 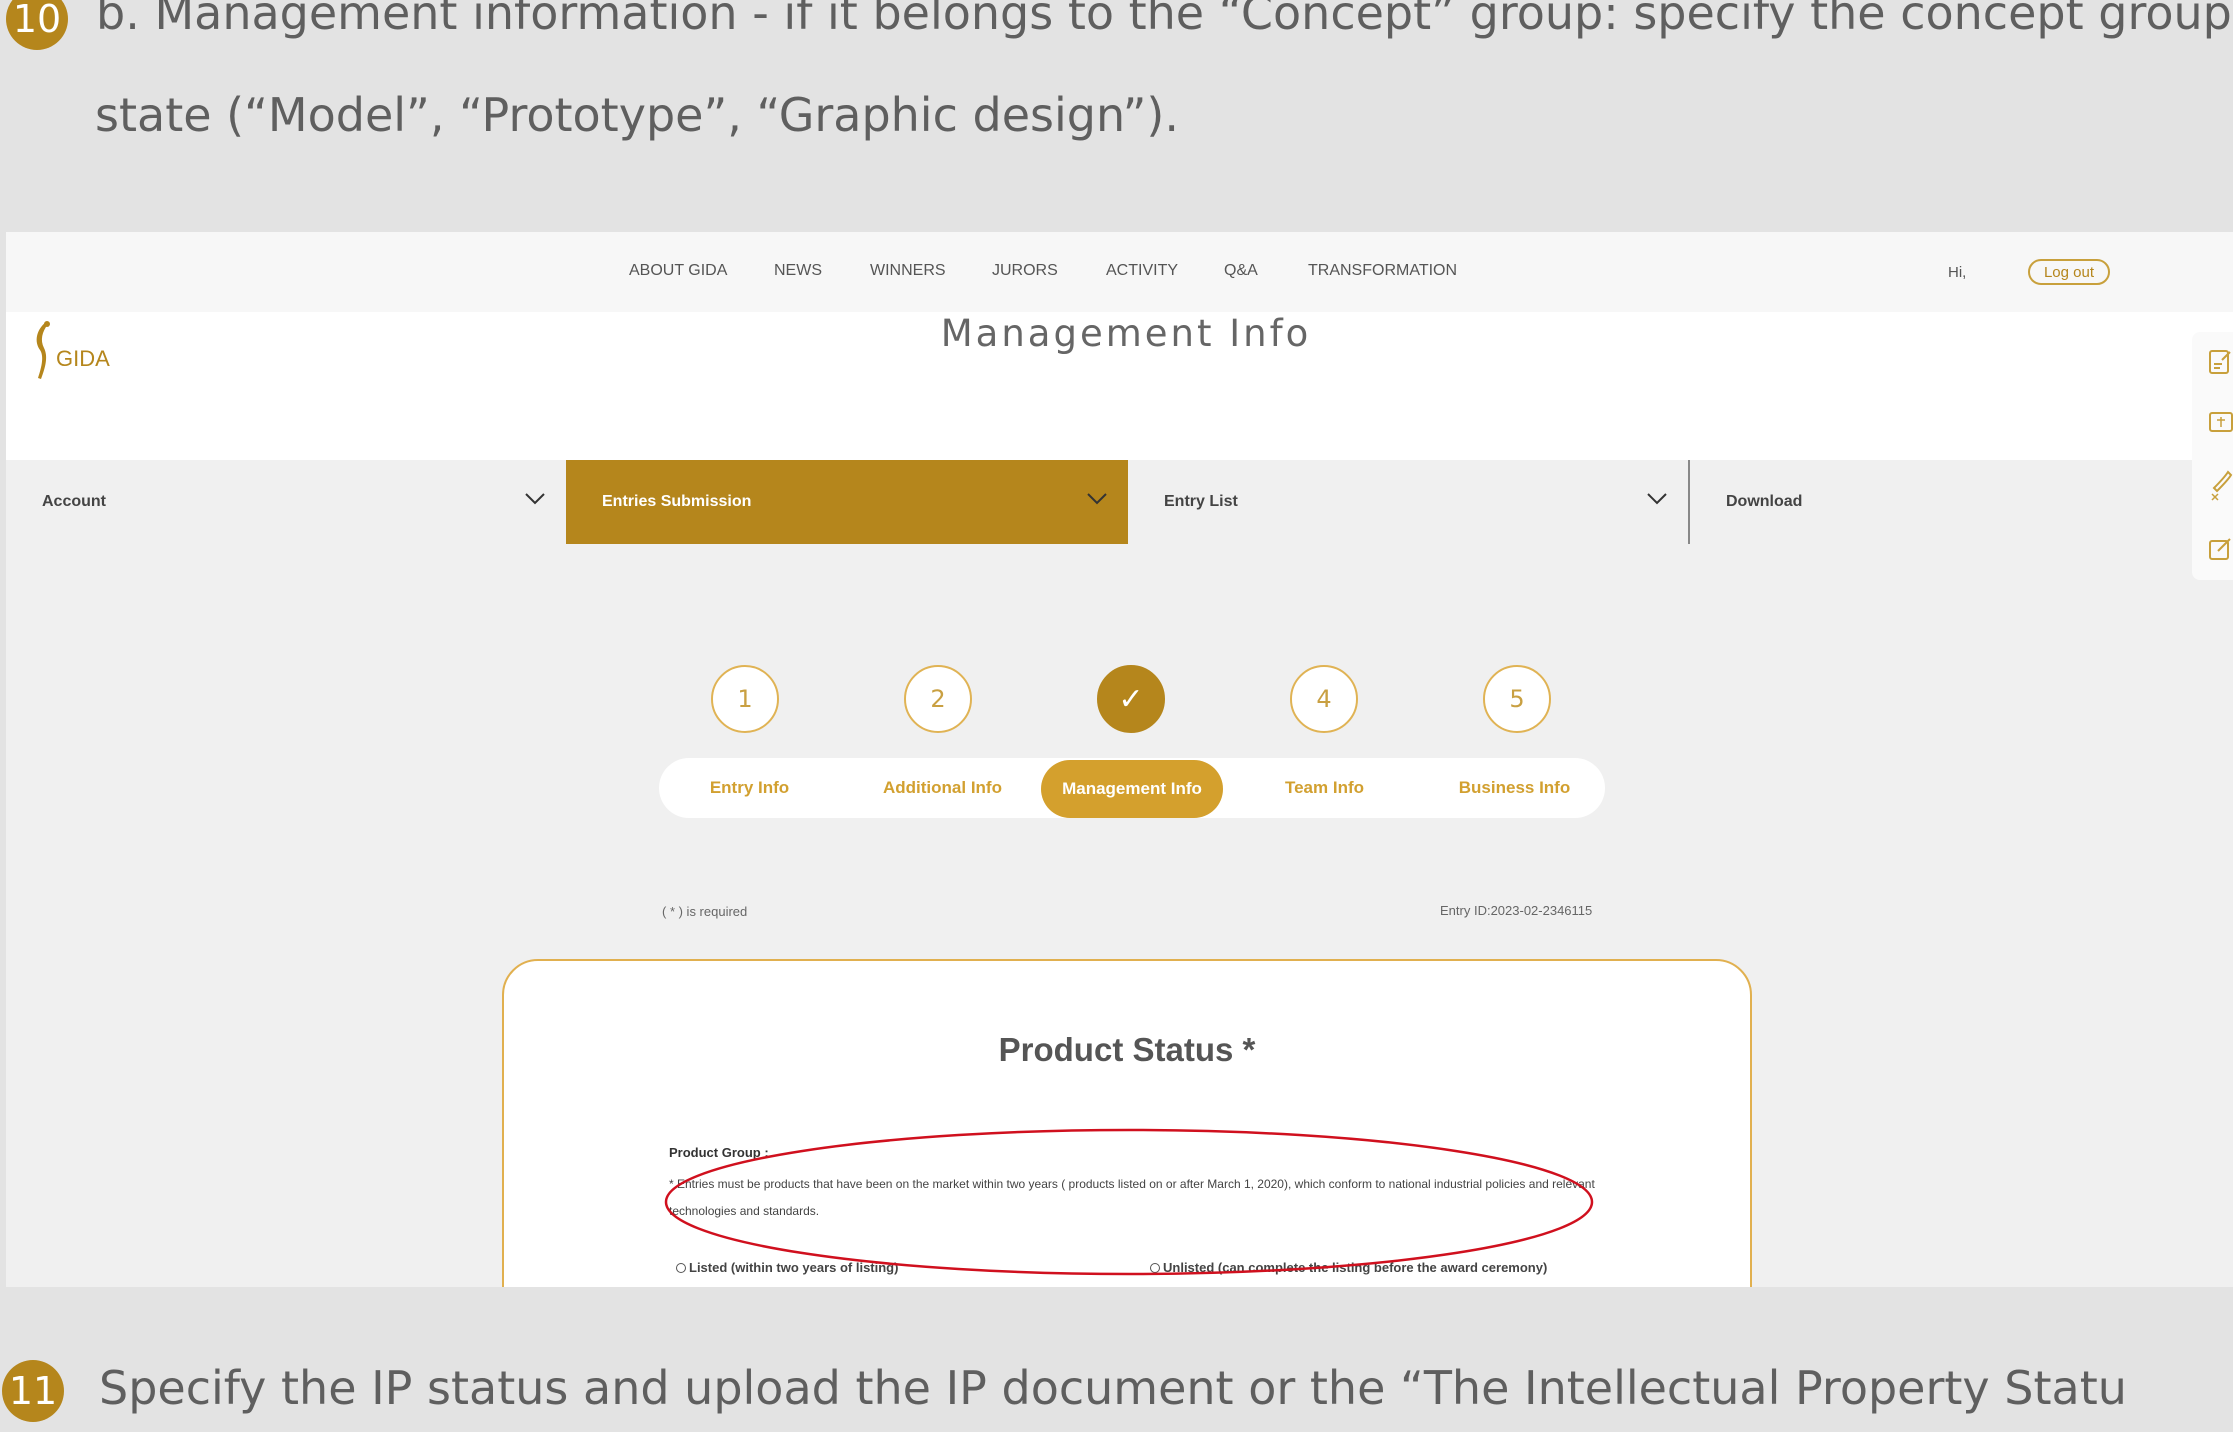 I want to click on menu-download: Download, so click(x=1960, y=502).